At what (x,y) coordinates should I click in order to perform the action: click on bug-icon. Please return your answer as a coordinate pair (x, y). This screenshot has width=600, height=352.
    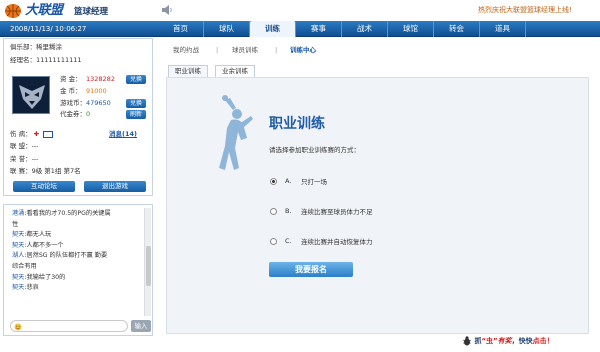
    Looking at the image, I should click on (467, 341).